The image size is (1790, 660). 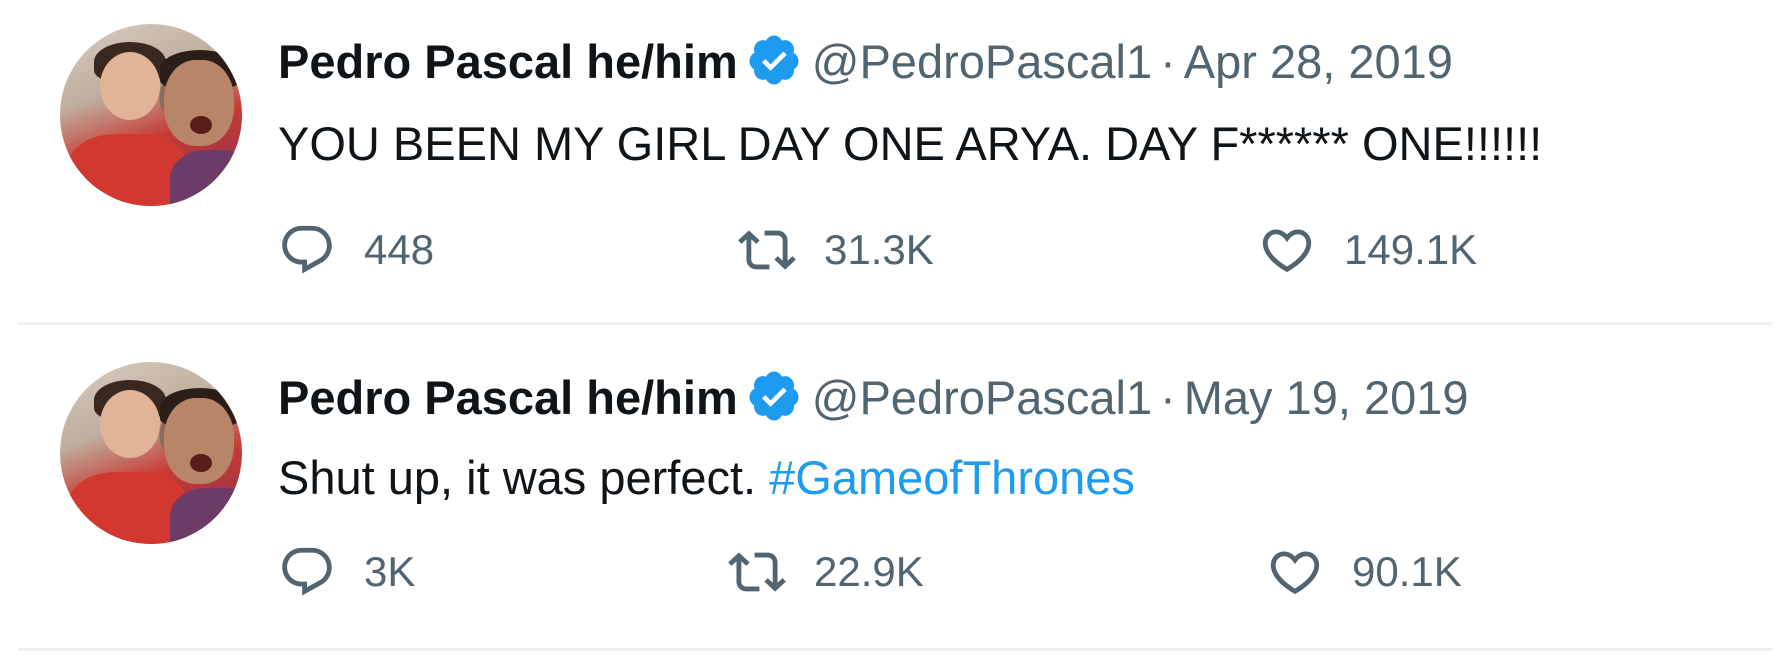 What do you see at coordinates (869, 571) in the screenshot?
I see `retweet-count: 22.9K` at bounding box center [869, 571].